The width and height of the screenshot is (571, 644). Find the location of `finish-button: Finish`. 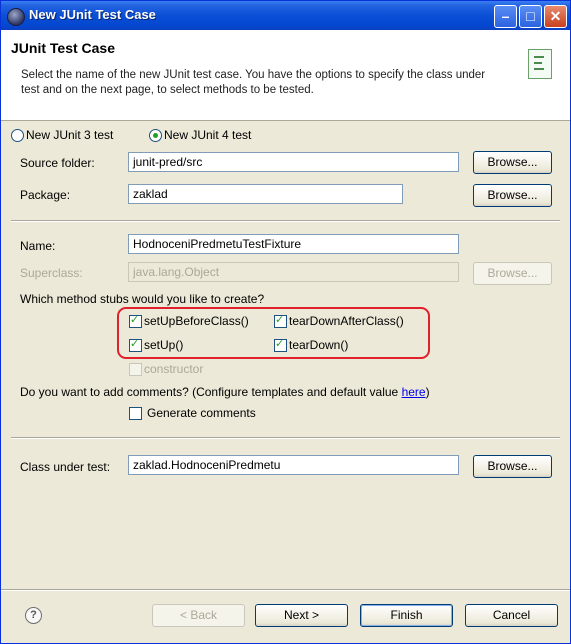

finish-button: Finish is located at coordinates (406, 615).